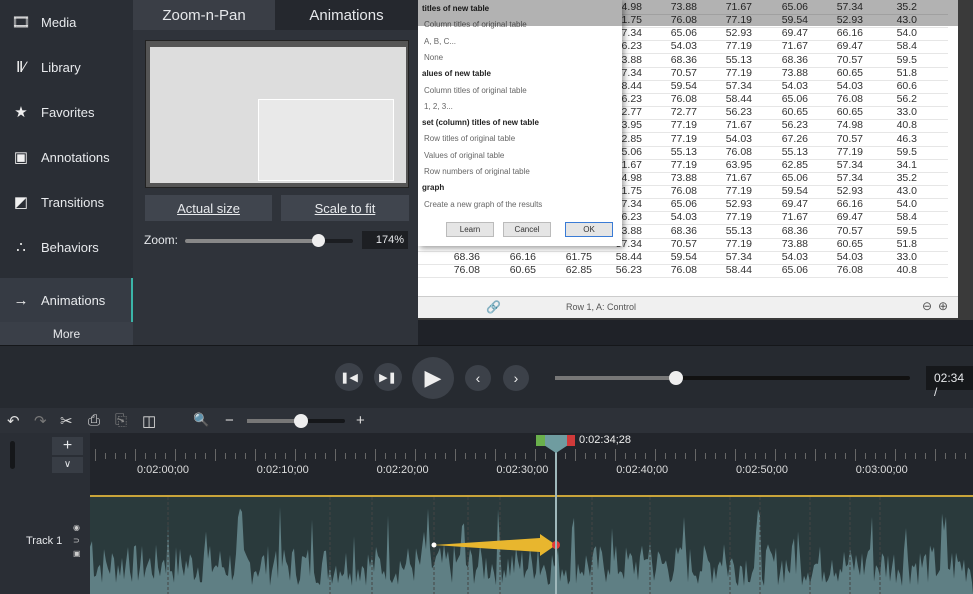 This screenshot has height=594, width=973. Describe the element at coordinates (94, 420) in the screenshot. I see `copy-icon: ⎙` at that location.